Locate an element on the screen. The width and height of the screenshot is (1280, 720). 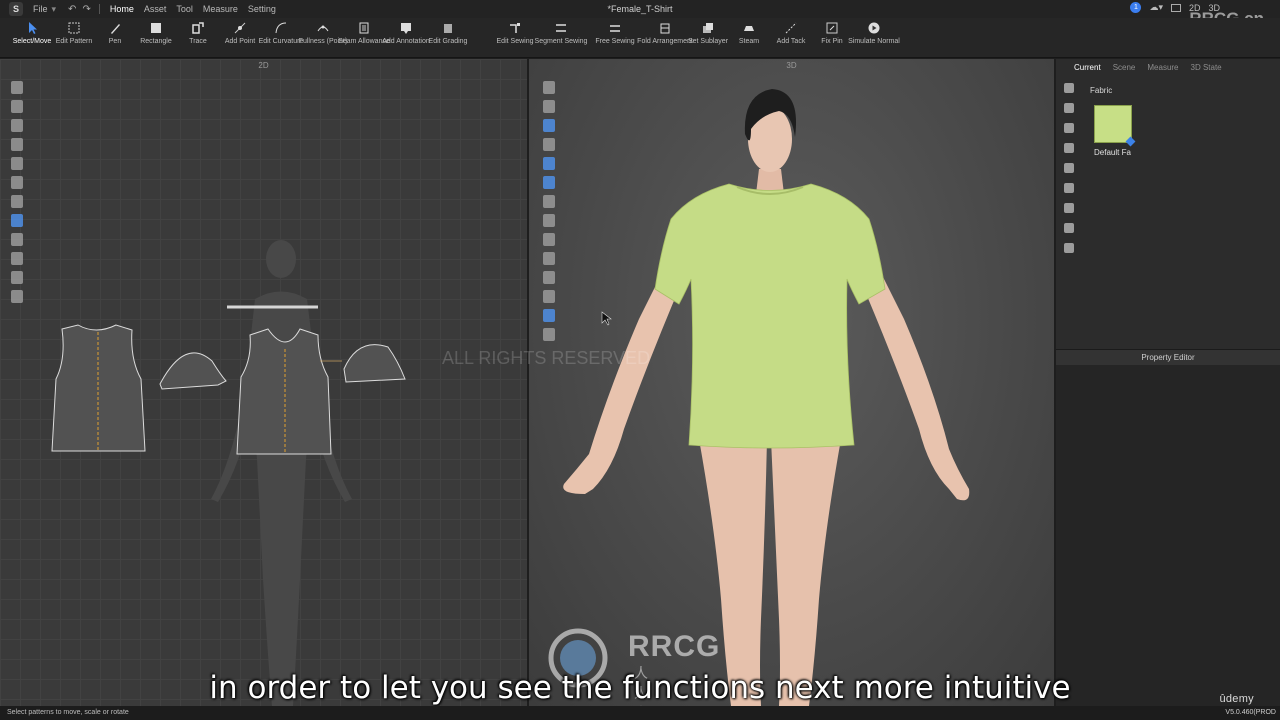
cloud-icon: ☁▾ is located at coordinates (1156, 7).